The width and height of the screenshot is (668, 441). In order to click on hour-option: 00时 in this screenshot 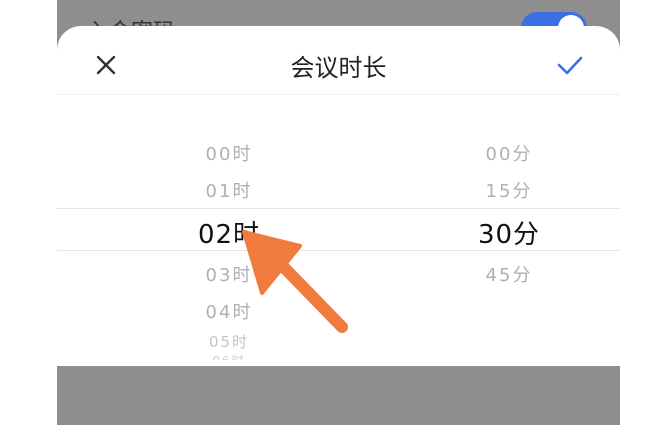, I will do `click(229, 153)`.